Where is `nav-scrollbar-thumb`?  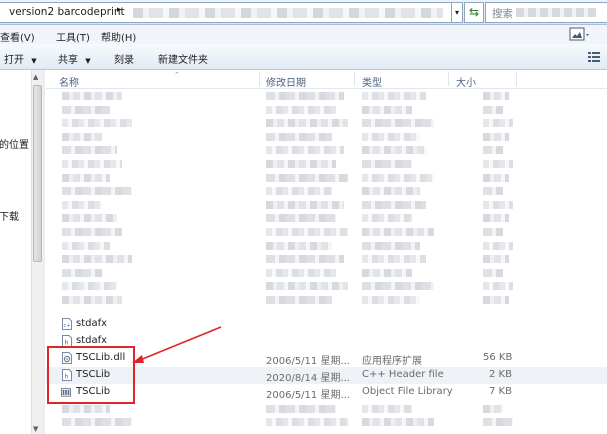 nav-scrollbar-thumb is located at coordinates (37, 173).